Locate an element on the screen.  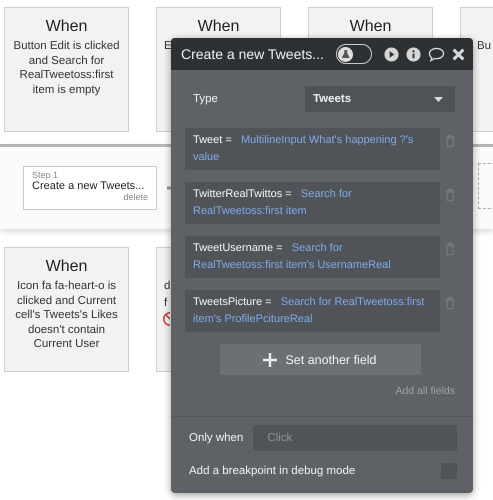
comment-icon is located at coordinates (436, 54).